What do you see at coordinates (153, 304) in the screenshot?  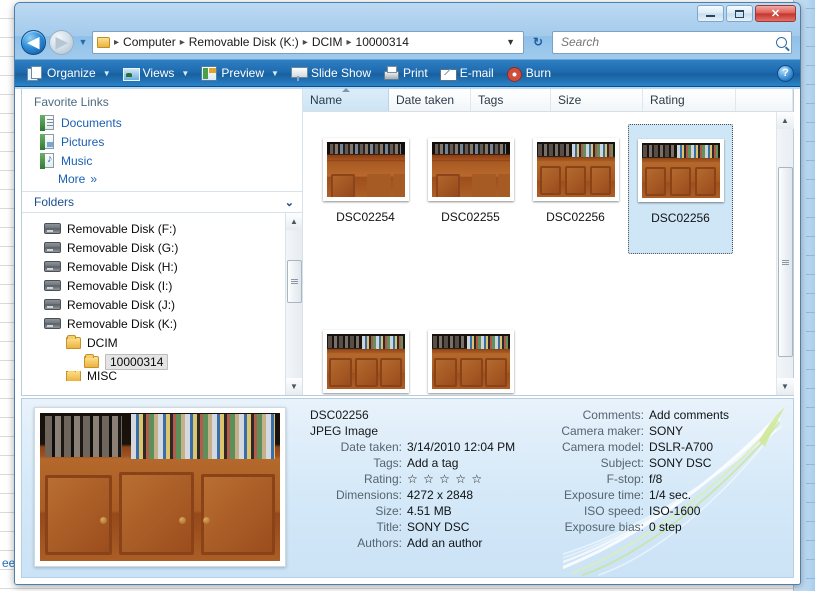 I see `tree-item-removable-disk-j: Removable Disk (J:)` at bounding box center [153, 304].